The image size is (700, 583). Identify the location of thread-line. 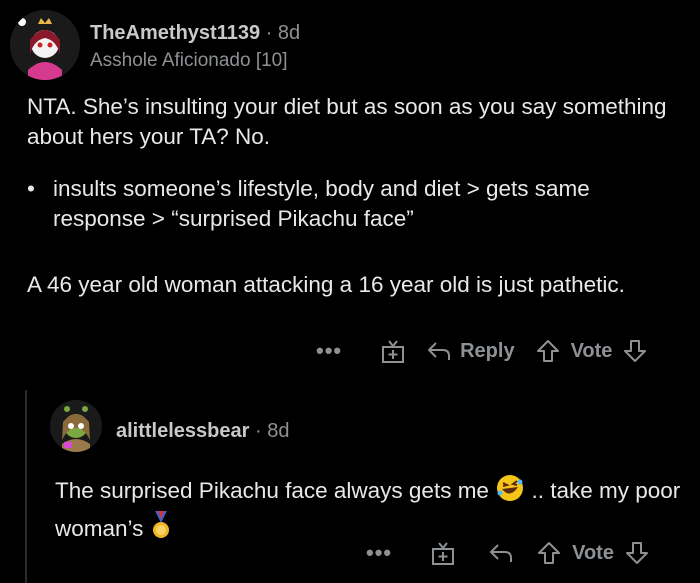
(26, 486).